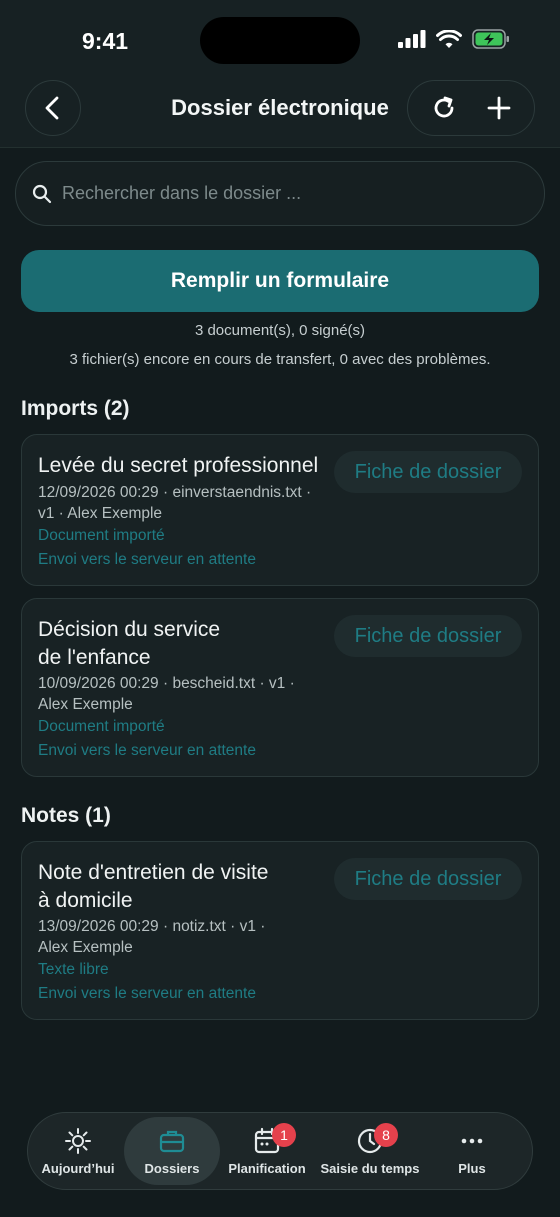  Describe the element at coordinates (66, 815) in the screenshot. I see `notes-section-title: Notes (1)` at that location.